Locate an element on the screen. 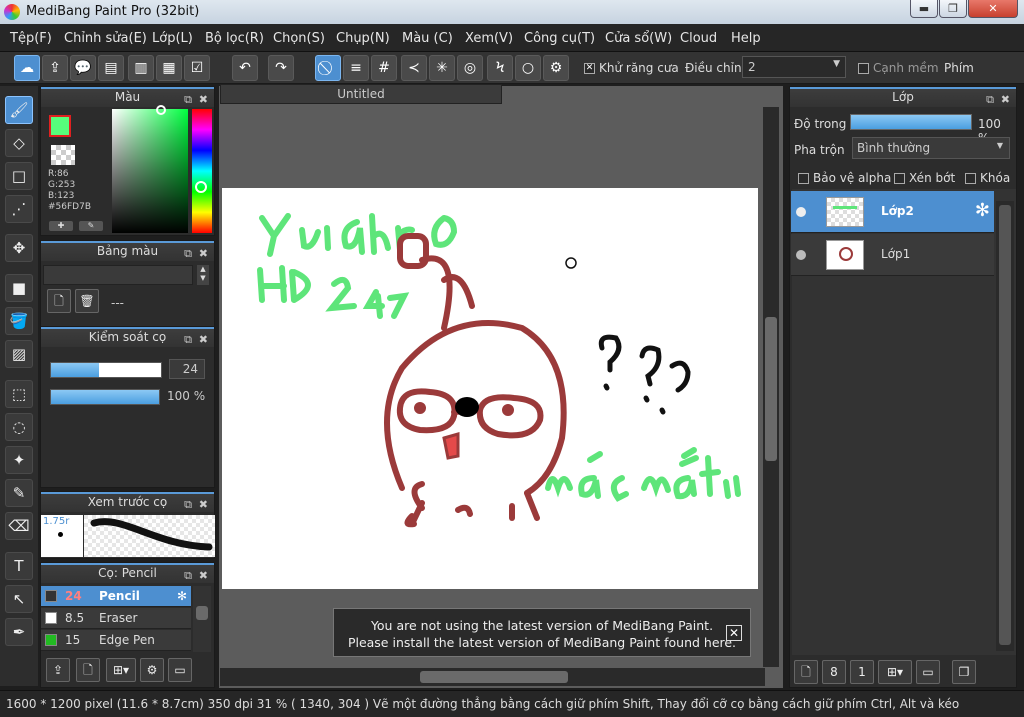 This screenshot has height=717, width=1024. canvas-horizontal-scrollbar is located at coordinates (492, 677).